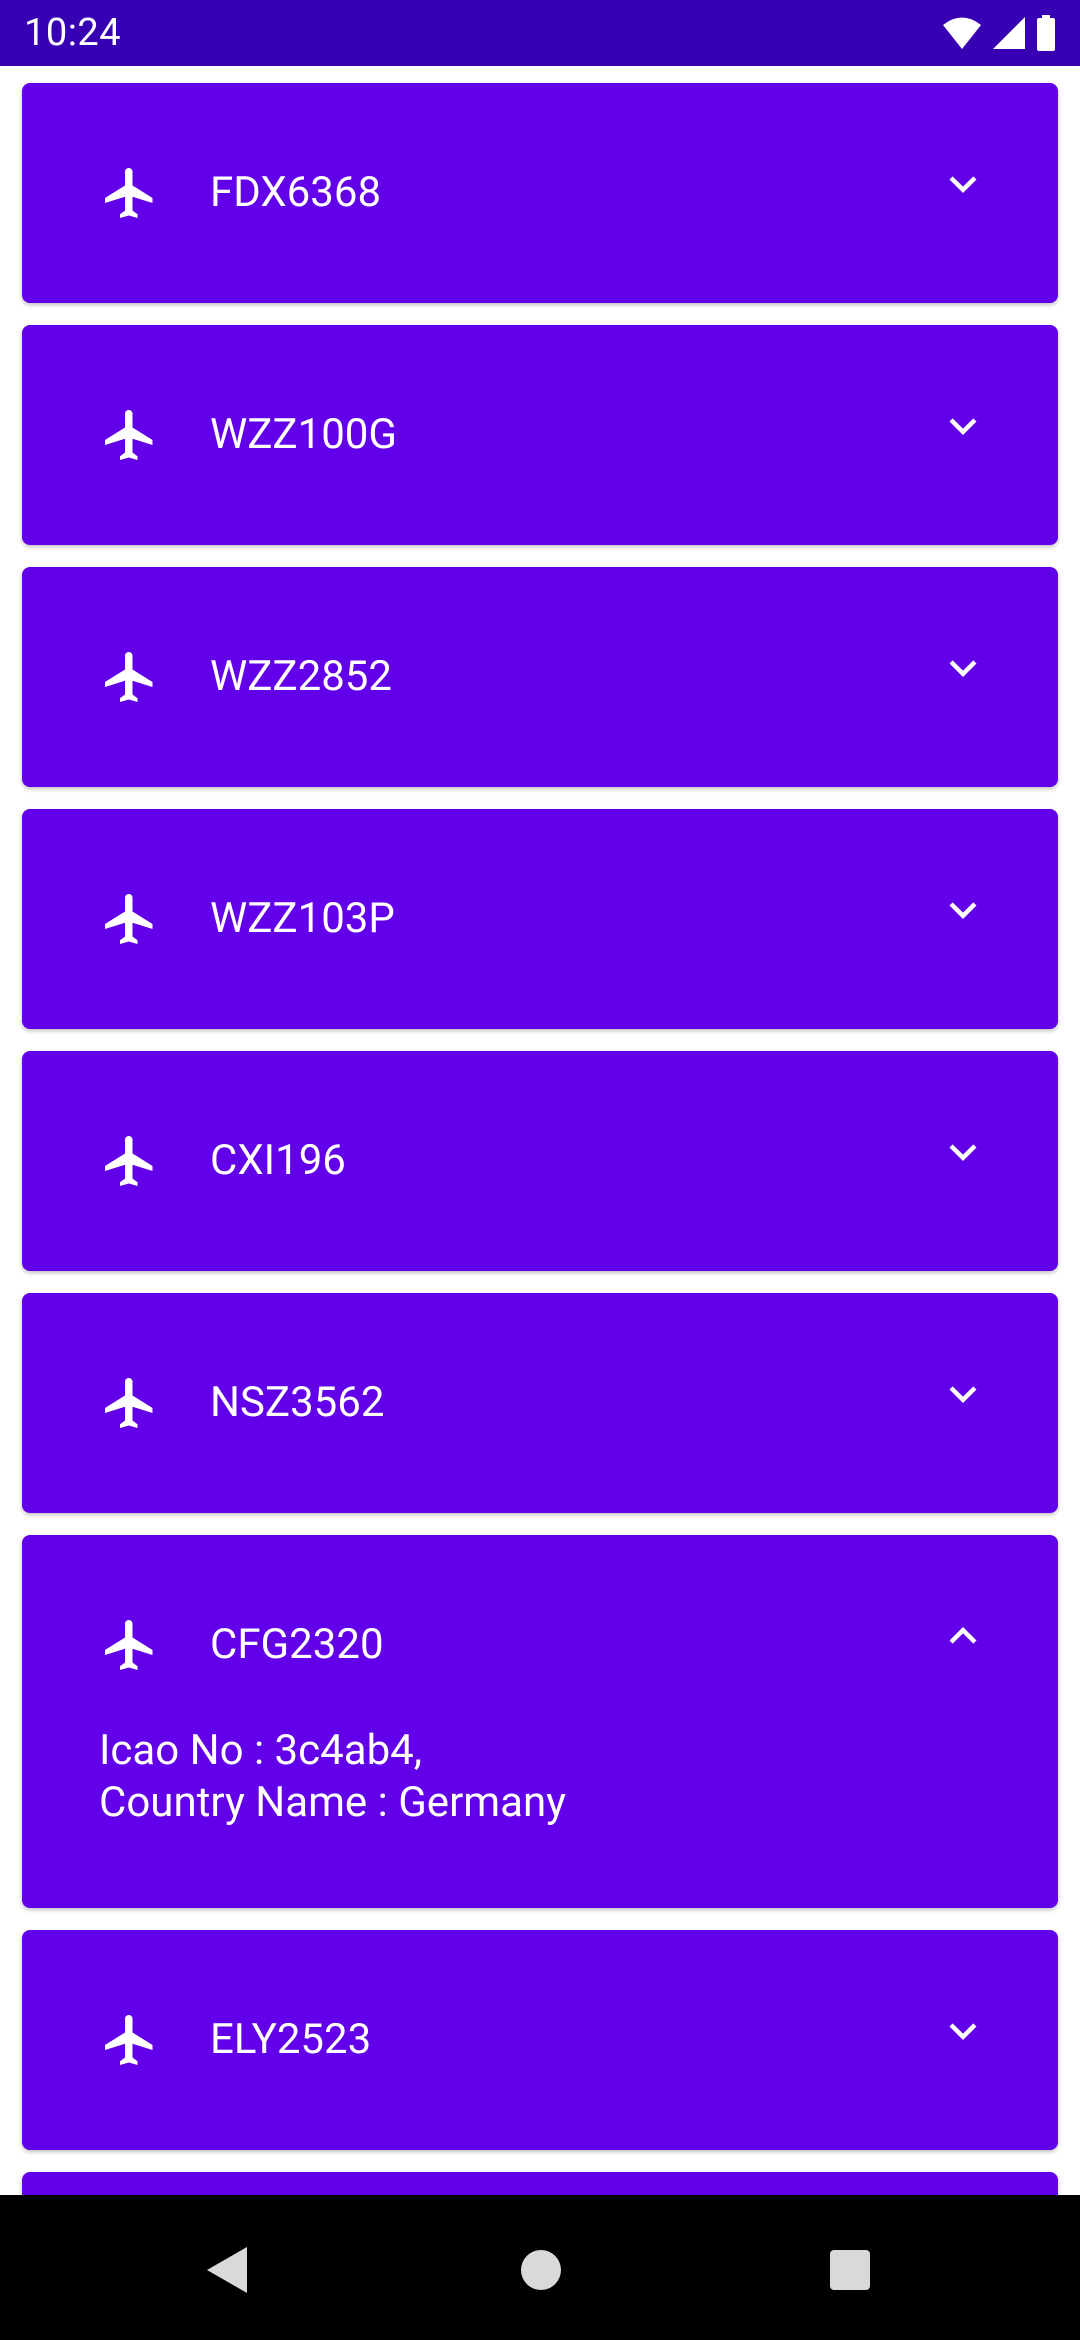 Image resolution: width=1080 pixels, height=2340 pixels. I want to click on flight-details: Icao No : 3c4ab4, Country Name : Germany, so click(332, 1777).